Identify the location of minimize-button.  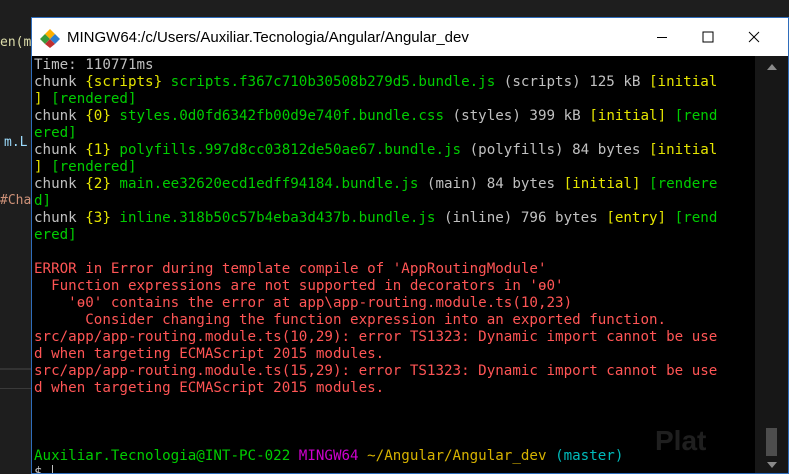
(662, 37).